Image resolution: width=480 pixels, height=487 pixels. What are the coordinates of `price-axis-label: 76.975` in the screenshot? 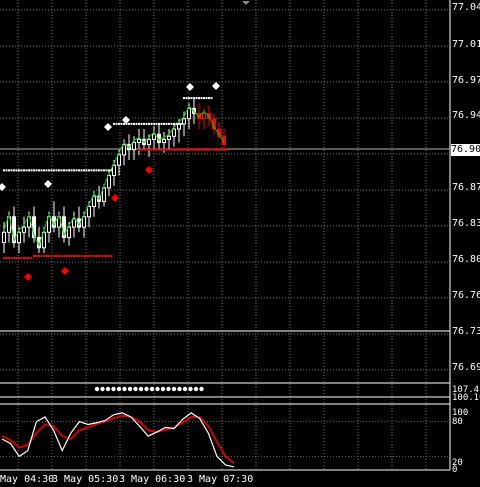 It's located at (466, 80).